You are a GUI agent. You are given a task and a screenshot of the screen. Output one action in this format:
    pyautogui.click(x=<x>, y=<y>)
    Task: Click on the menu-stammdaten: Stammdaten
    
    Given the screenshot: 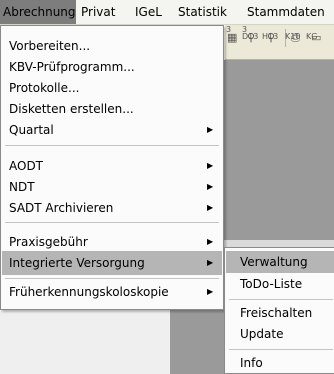 What is the action you would take?
    pyautogui.click(x=286, y=12)
    